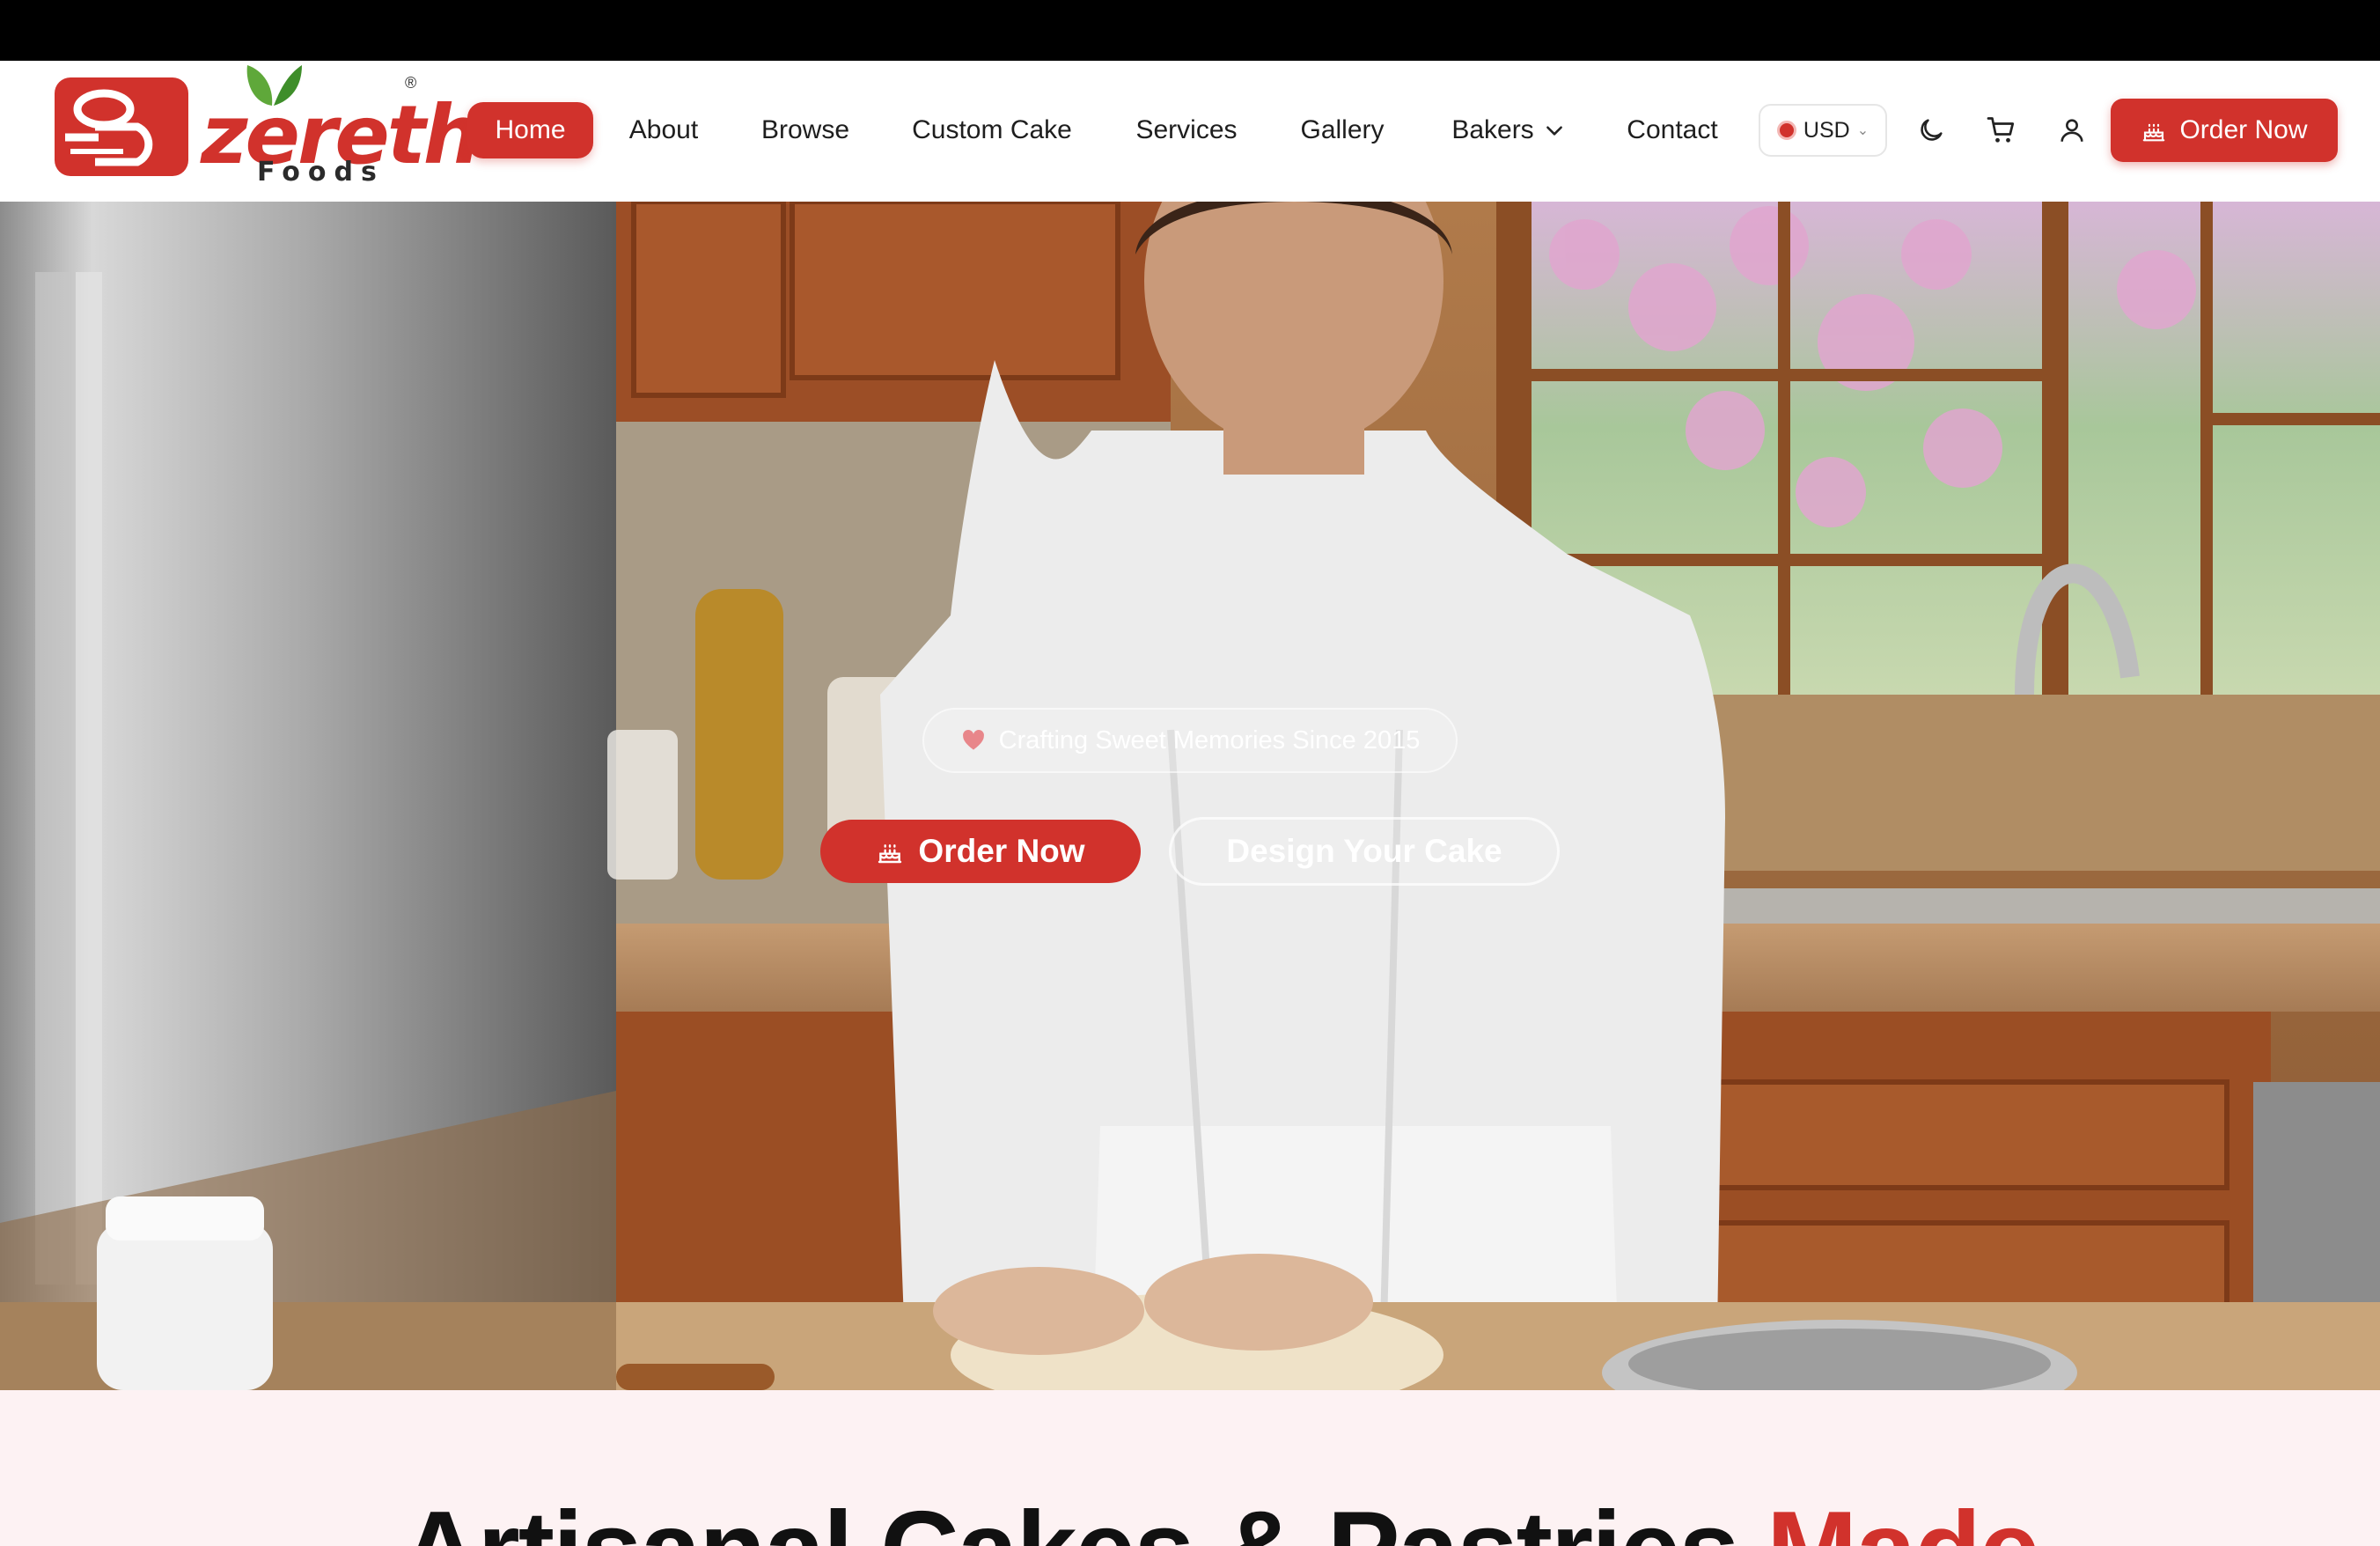  What do you see at coordinates (1186, 130) in the screenshot?
I see `nav-services: Services` at bounding box center [1186, 130].